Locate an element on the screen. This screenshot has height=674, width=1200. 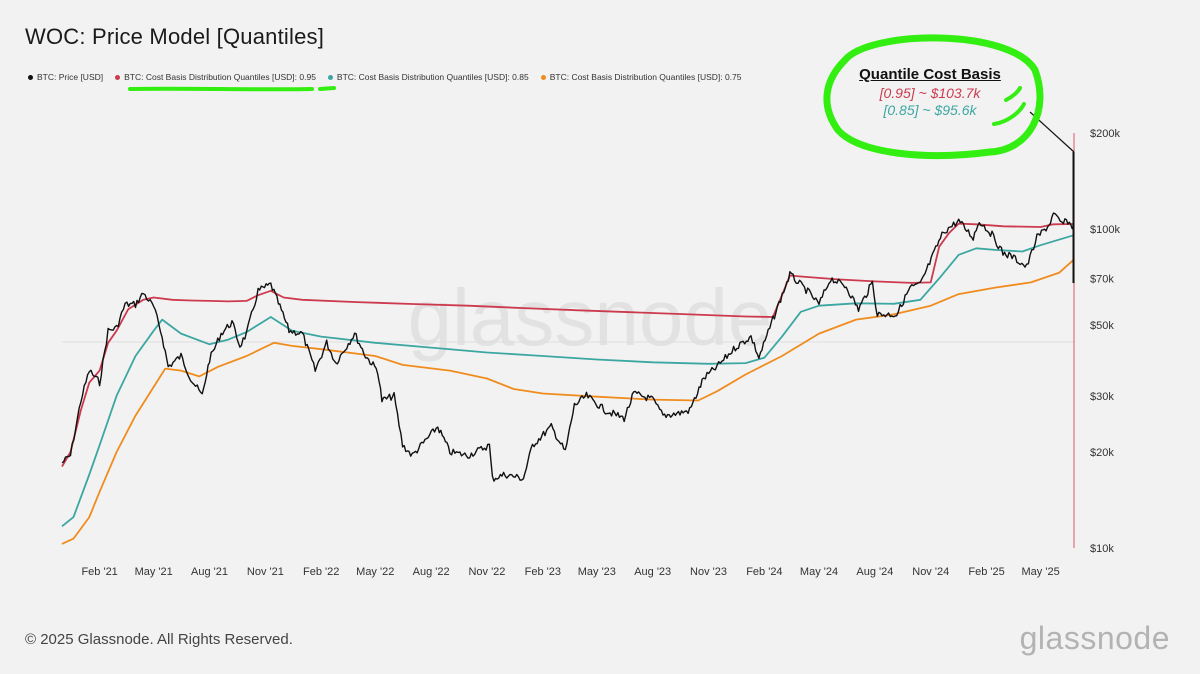
x-tick-label: Feb '25 is located at coordinates (986, 572).